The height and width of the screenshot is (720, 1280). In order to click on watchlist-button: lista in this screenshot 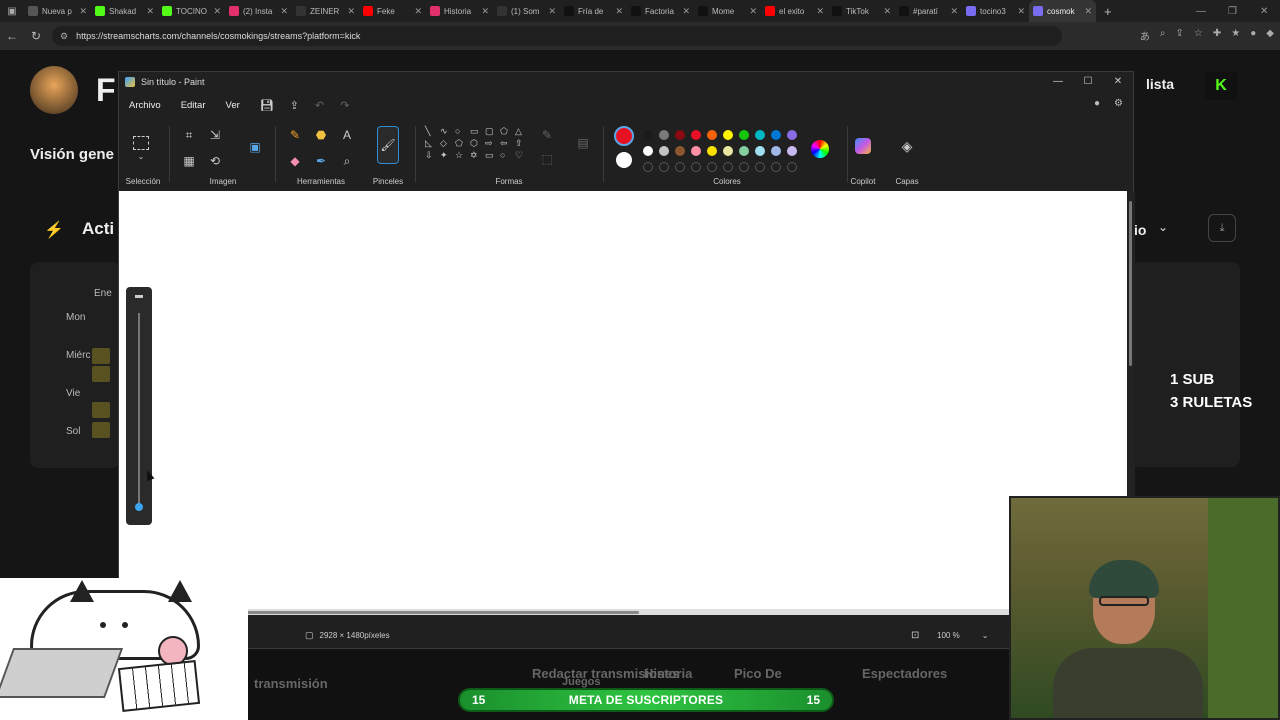, I will do `click(1160, 84)`.